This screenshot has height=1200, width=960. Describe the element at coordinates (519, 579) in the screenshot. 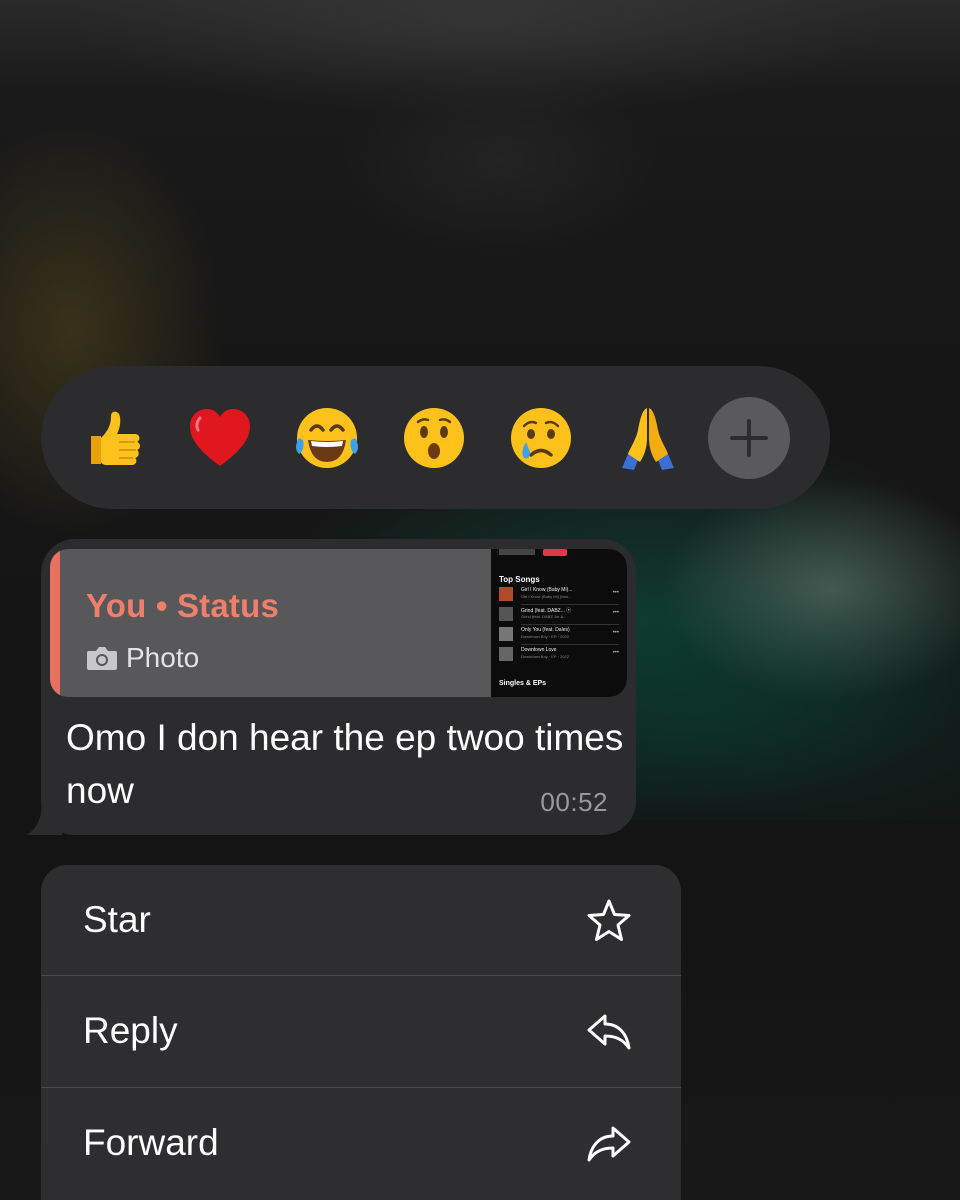

I see `thumbnail-heading: Top Songs` at that location.